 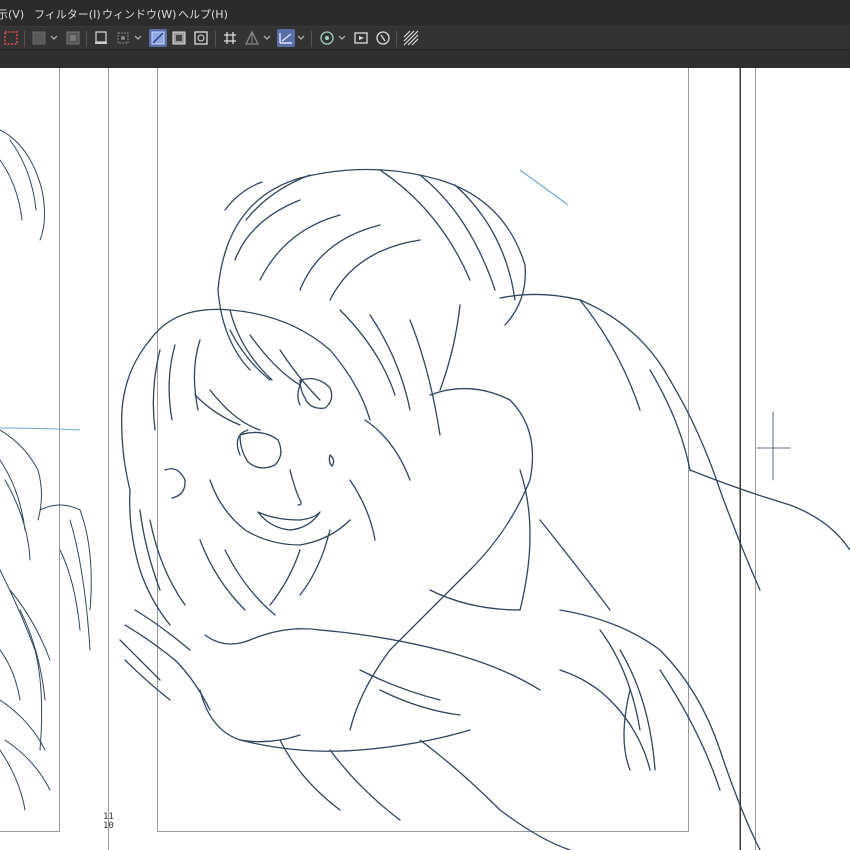 I want to click on menu-view: 表示(V), so click(x=12, y=14).